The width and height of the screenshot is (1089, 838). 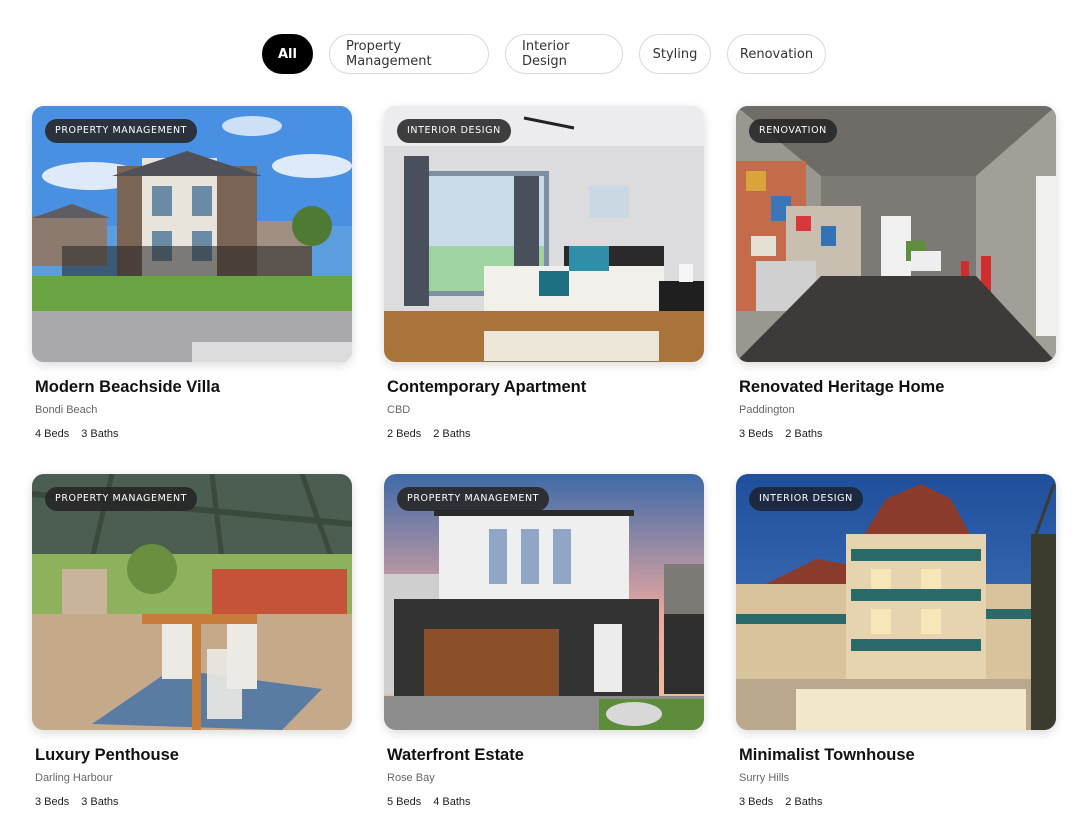 What do you see at coordinates (66, 410) in the screenshot?
I see `property-location: Bondi Beach` at bounding box center [66, 410].